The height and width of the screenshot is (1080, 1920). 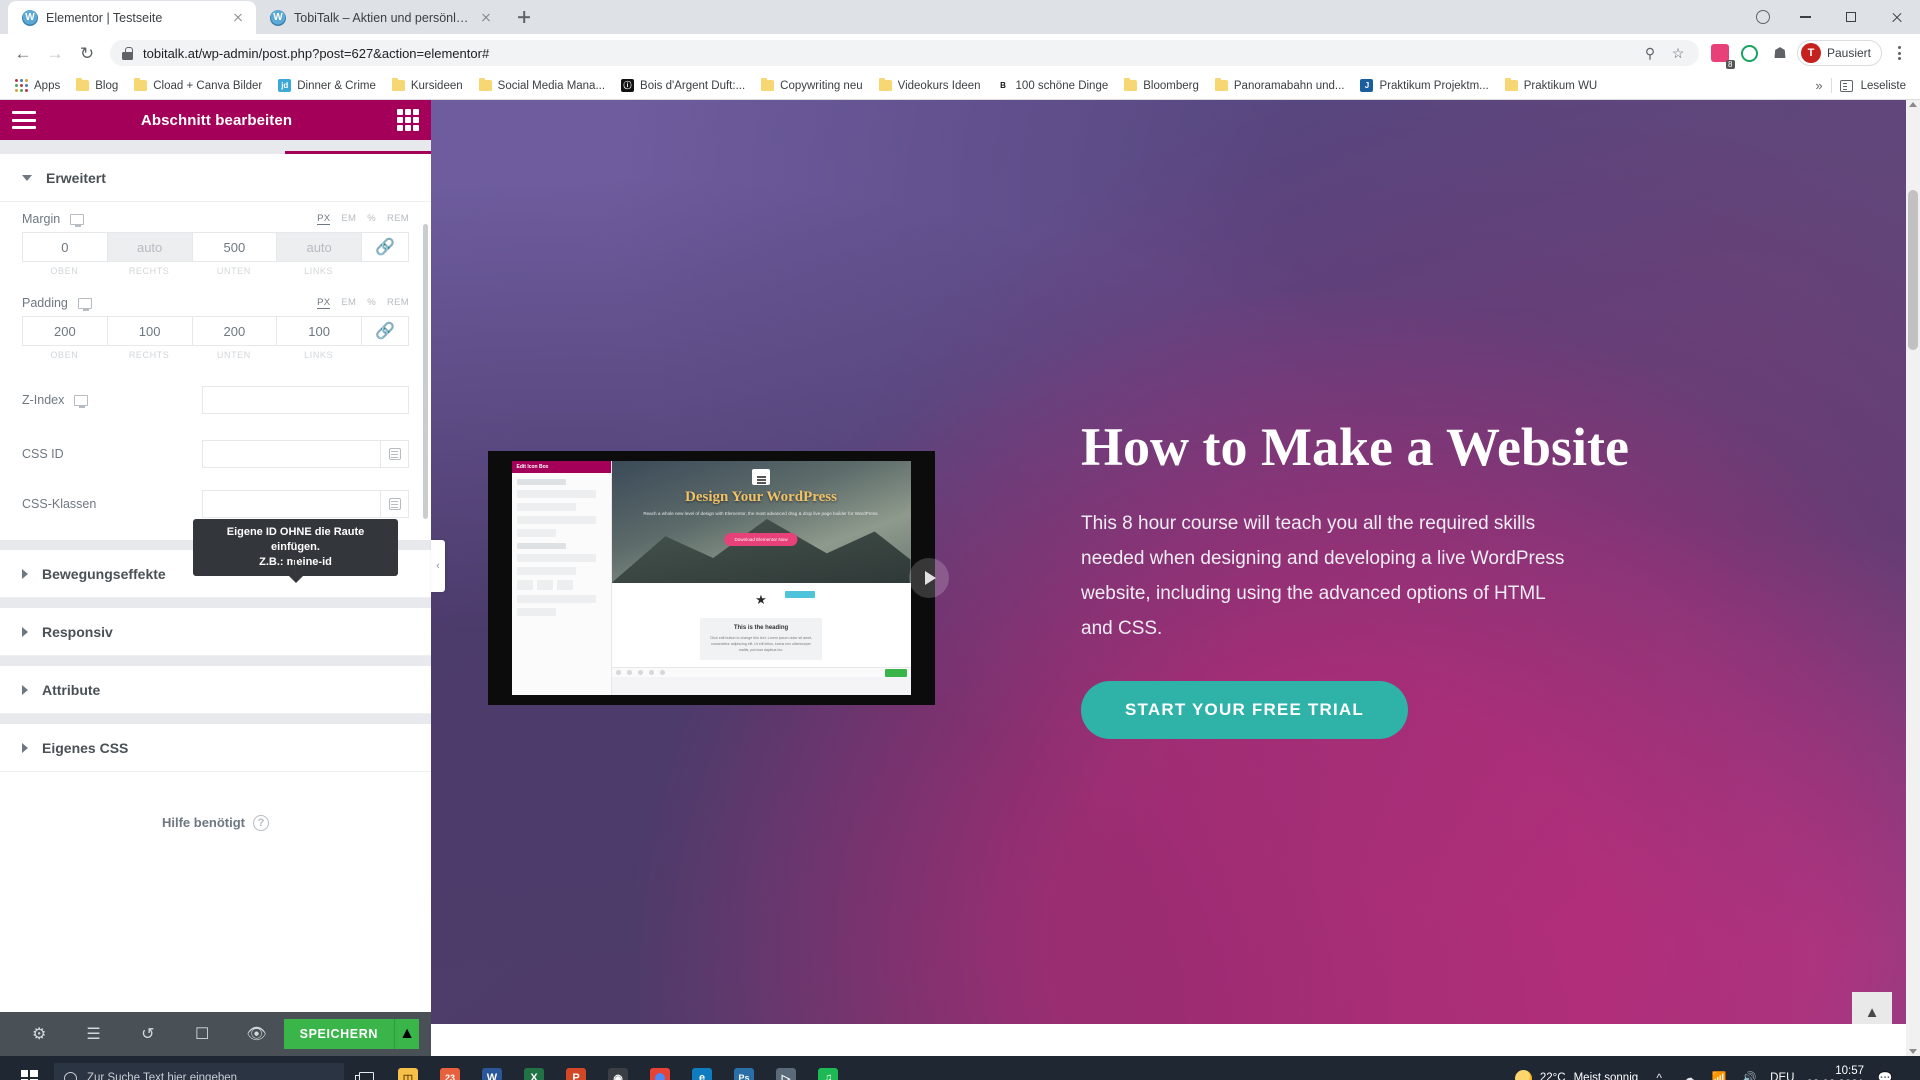 I want to click on bookmark-kursideen: Kursideen, so click(x=427, y=86).